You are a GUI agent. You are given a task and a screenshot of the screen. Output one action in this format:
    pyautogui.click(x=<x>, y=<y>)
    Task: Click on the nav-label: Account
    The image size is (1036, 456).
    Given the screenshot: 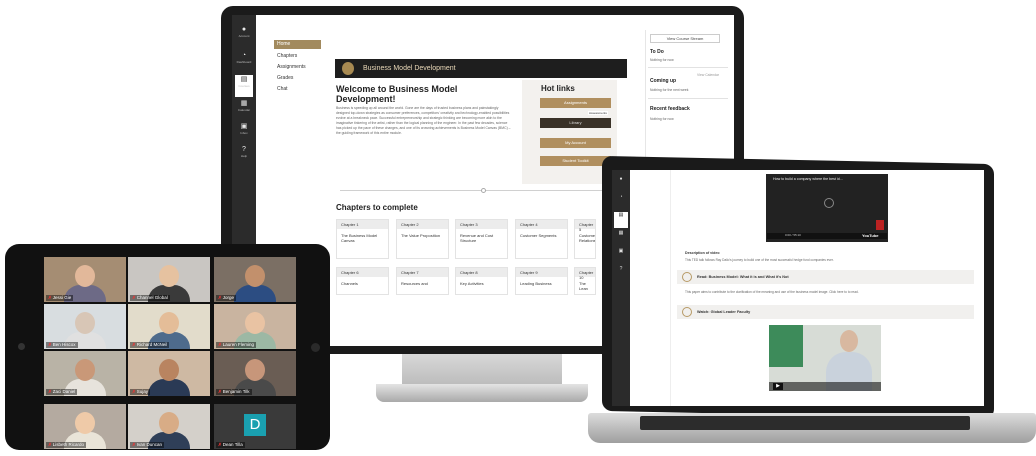 What is the action you would take?
    pyautogui.click(x=244, y=36)
    